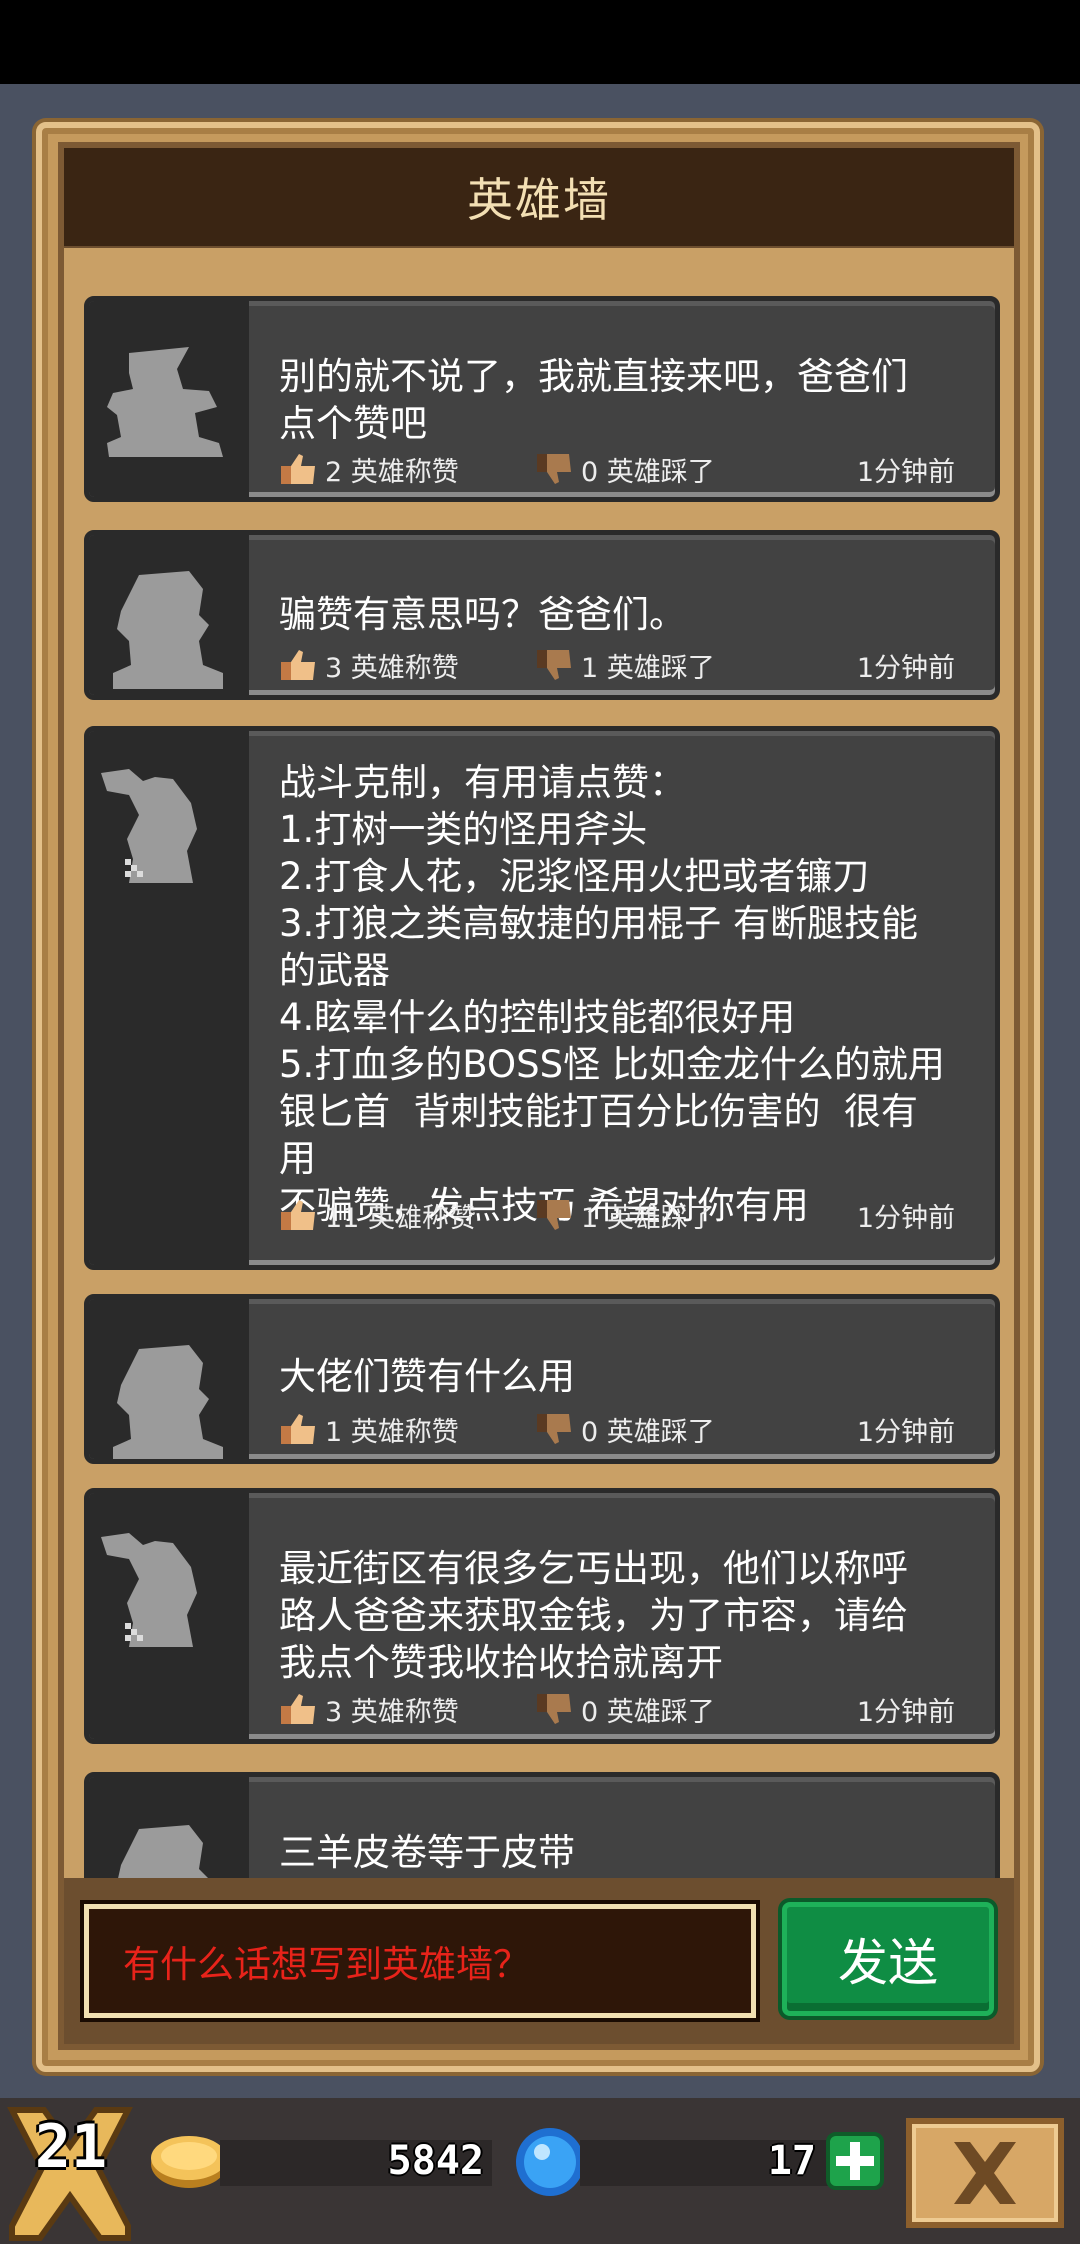 Image resolution: width=1080 pixels, height=2244 pixels. What do you see at coordinates (427, 1376) in the screenshot?
I see `post-message: 大佬们赞有什么用` at bounding box center [427, 1376].